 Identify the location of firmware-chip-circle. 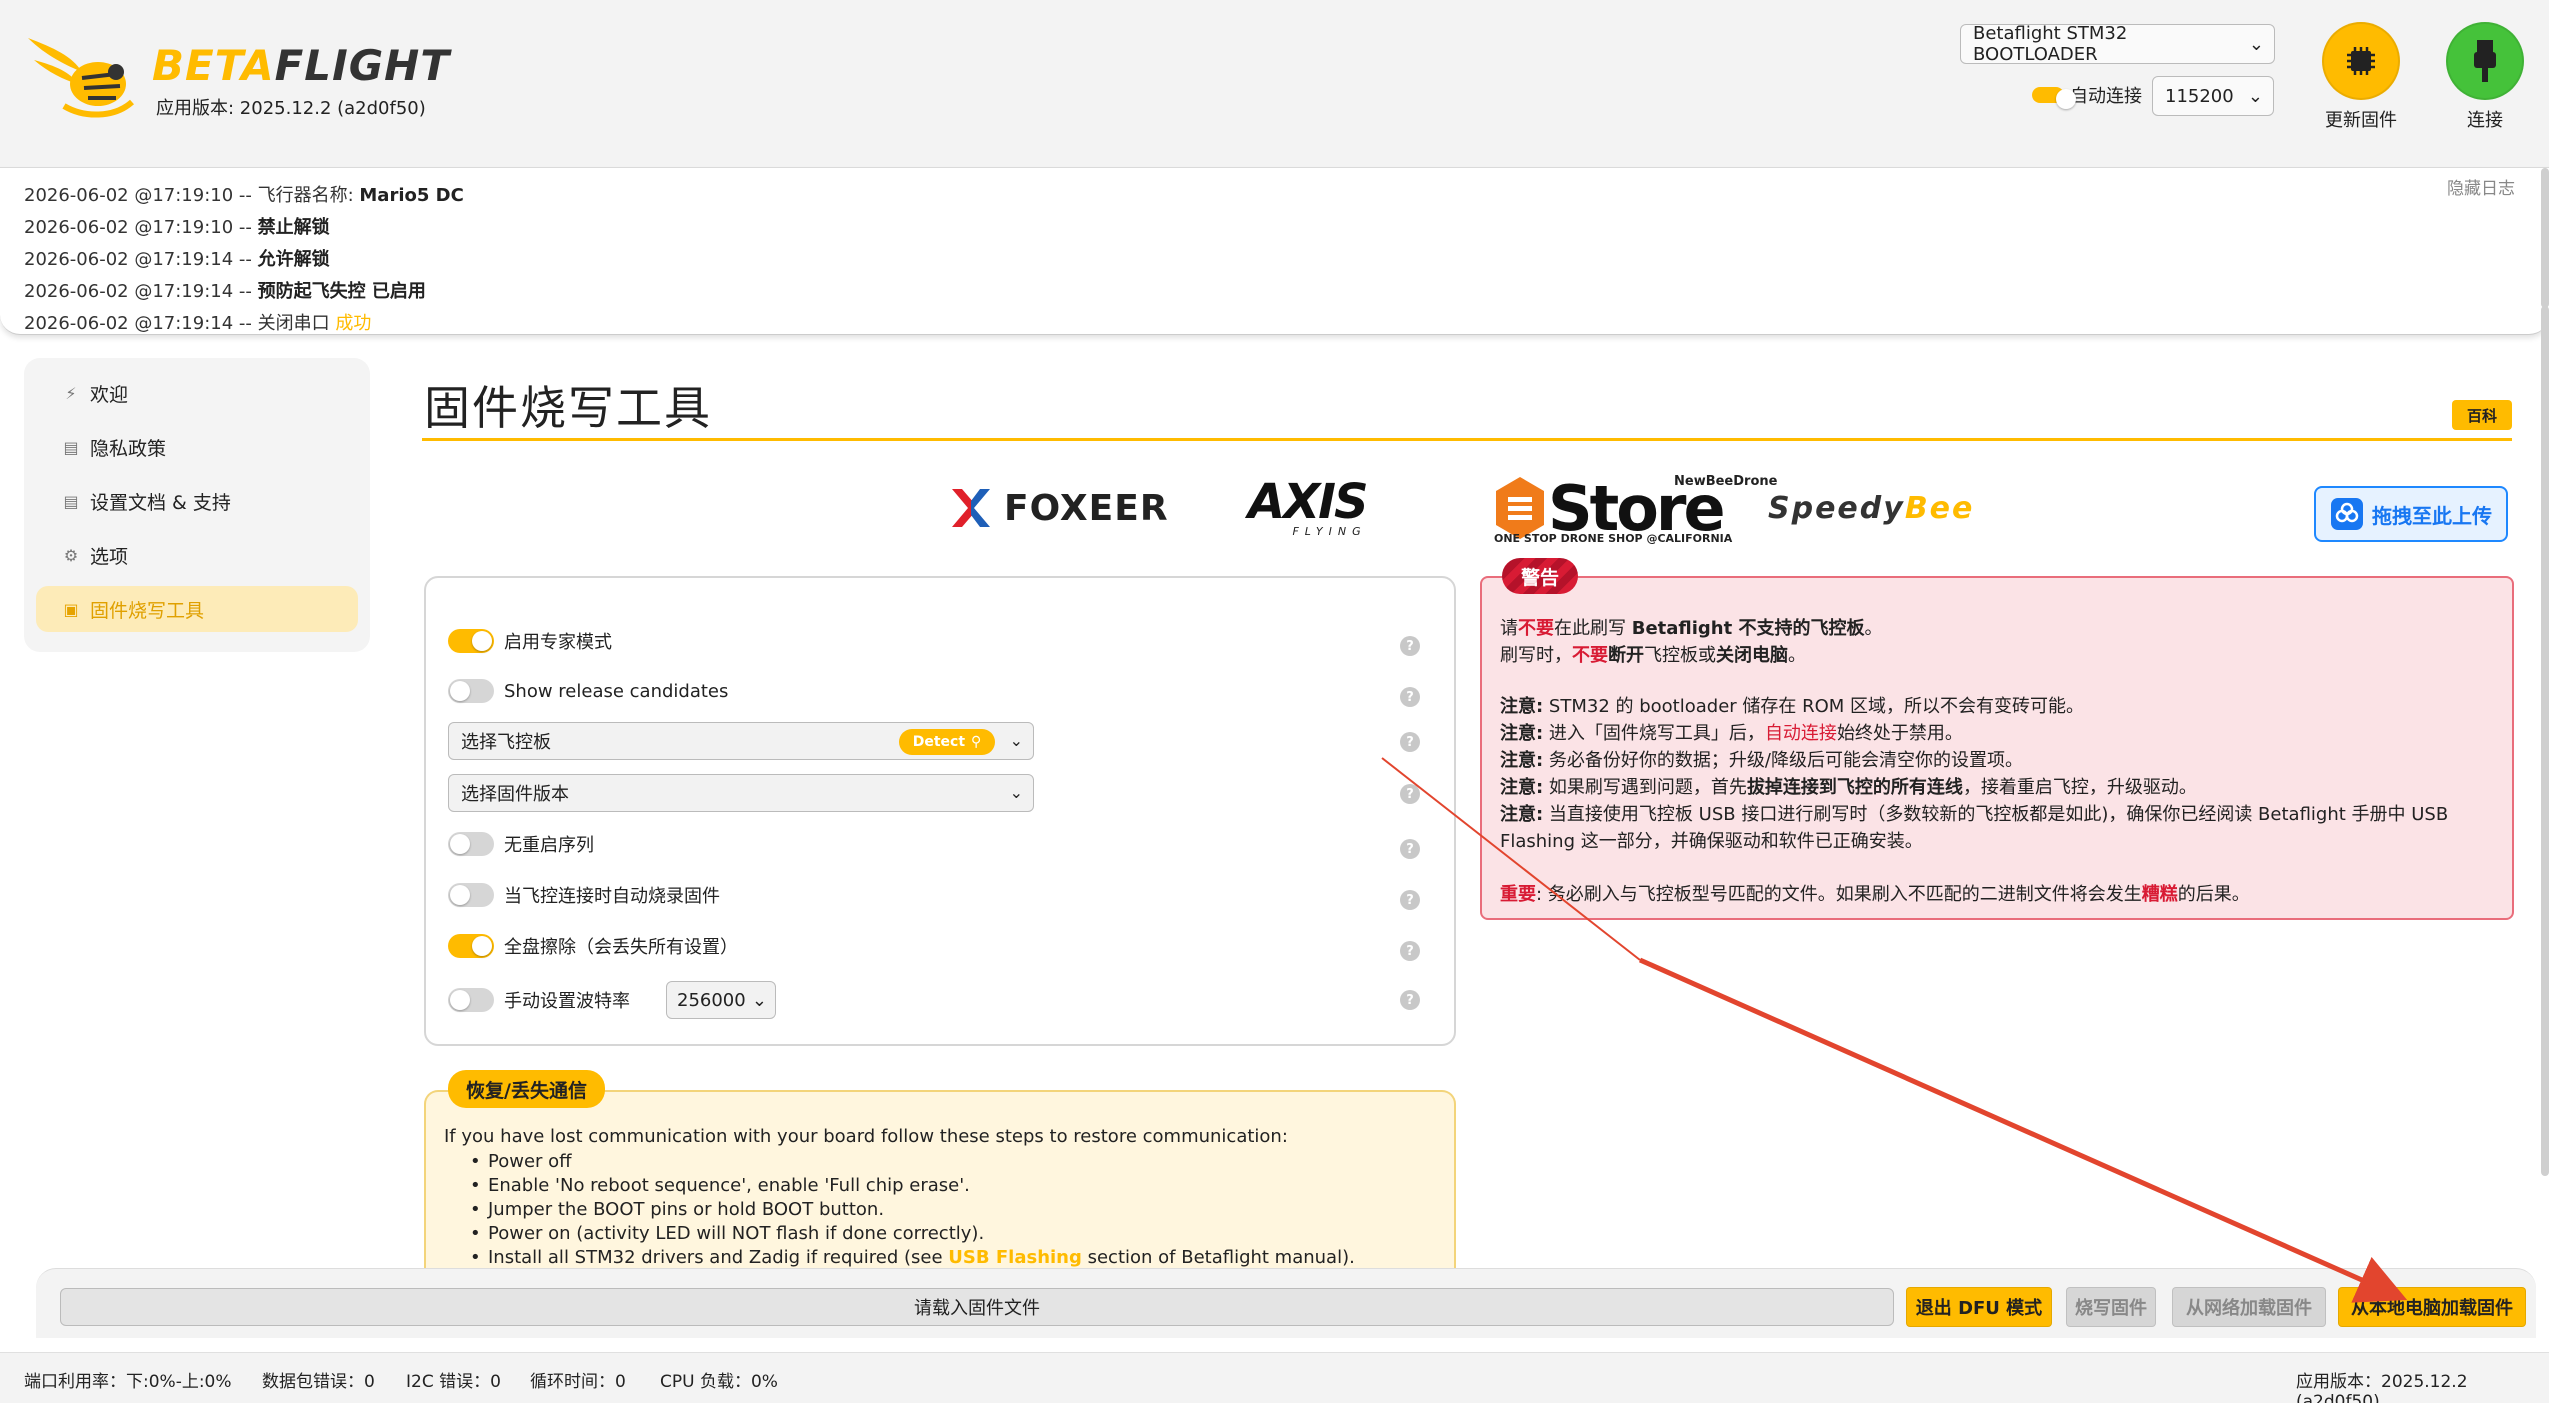
(2361, 61).